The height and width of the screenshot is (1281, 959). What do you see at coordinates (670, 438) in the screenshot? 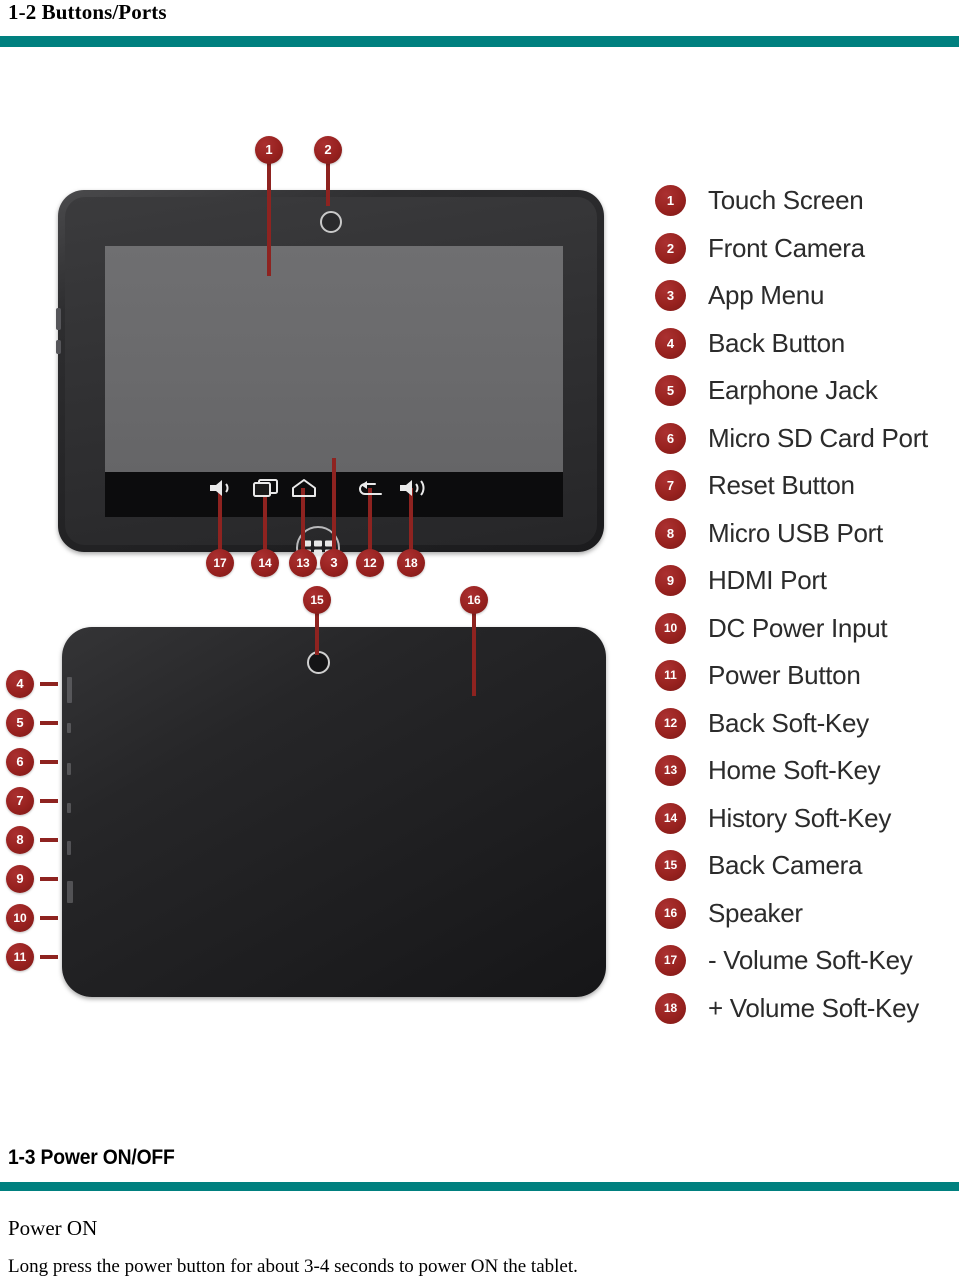
I see `legend-badge-6: 6` at bounding box center [670, 438].